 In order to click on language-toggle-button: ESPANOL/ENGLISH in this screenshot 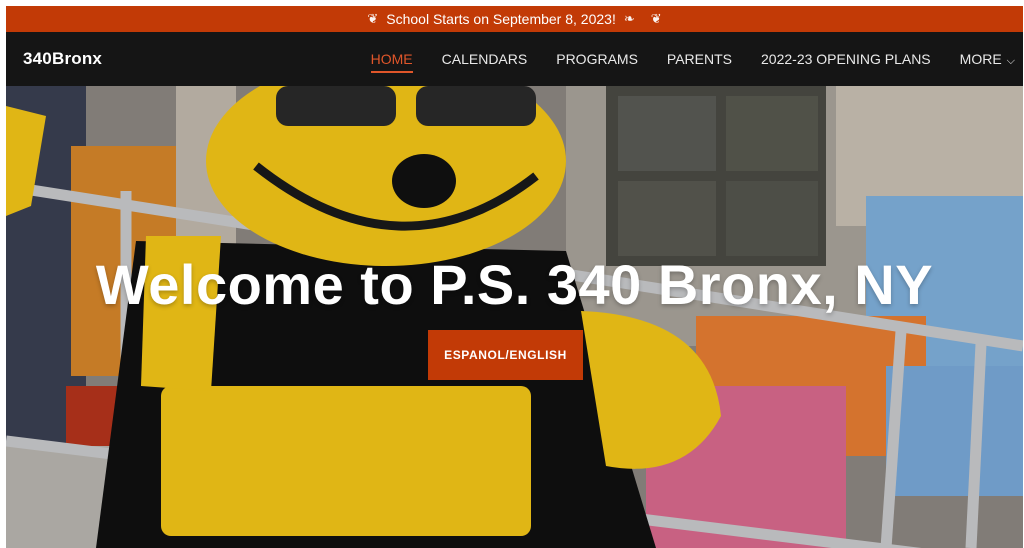, I will do `click(505, 355)`.